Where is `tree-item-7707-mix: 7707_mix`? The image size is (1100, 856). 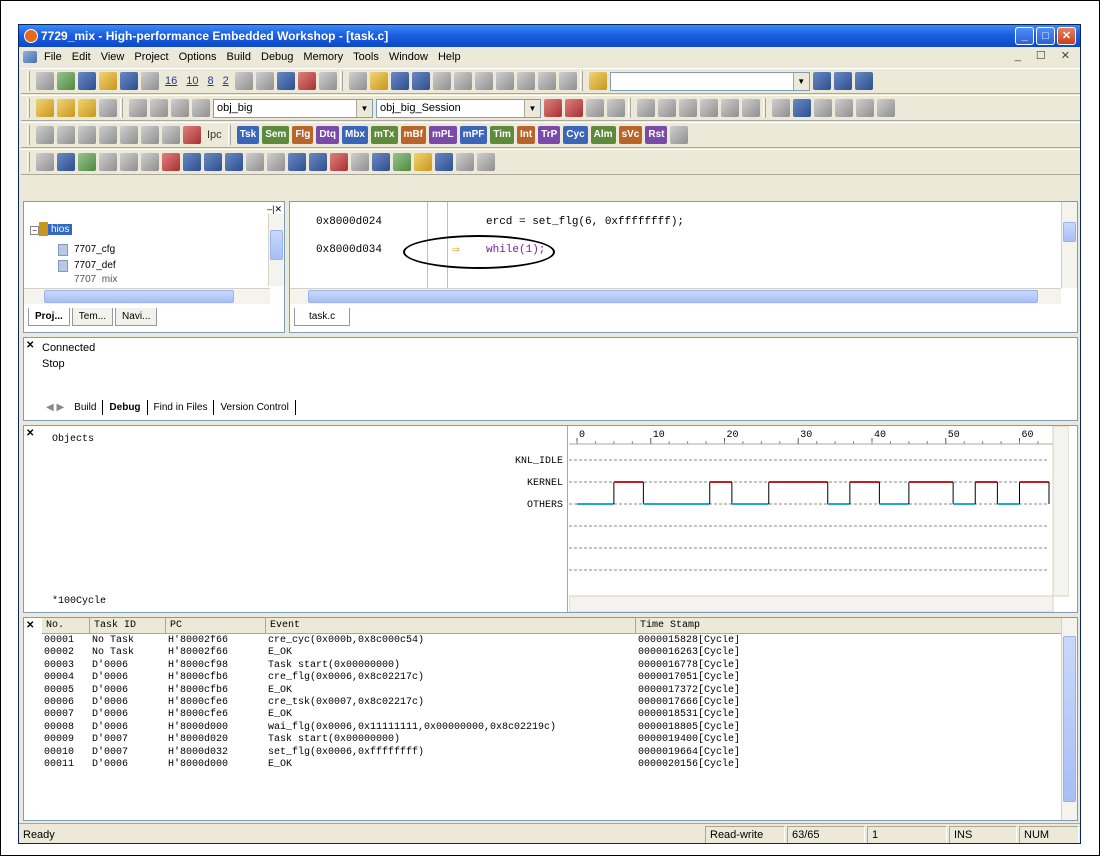 tree-item-7707-mix: 7707_mix is located at coordinates (95, 278).